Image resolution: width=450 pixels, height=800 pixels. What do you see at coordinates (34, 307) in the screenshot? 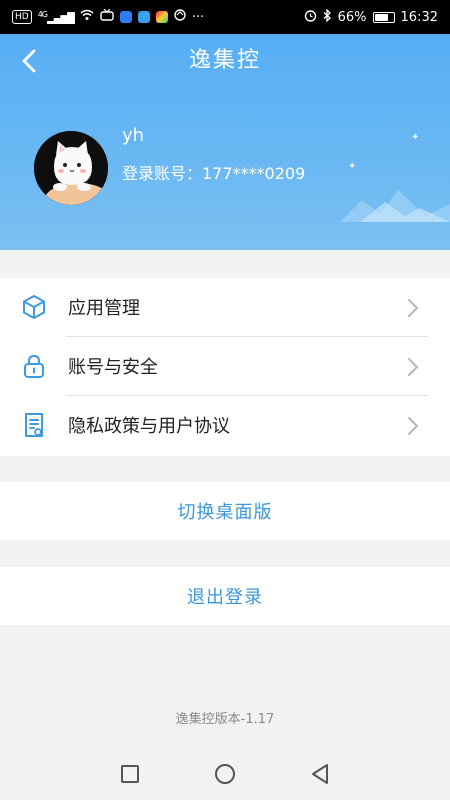
I see `cube-icon` at bounding box center [34, 307].